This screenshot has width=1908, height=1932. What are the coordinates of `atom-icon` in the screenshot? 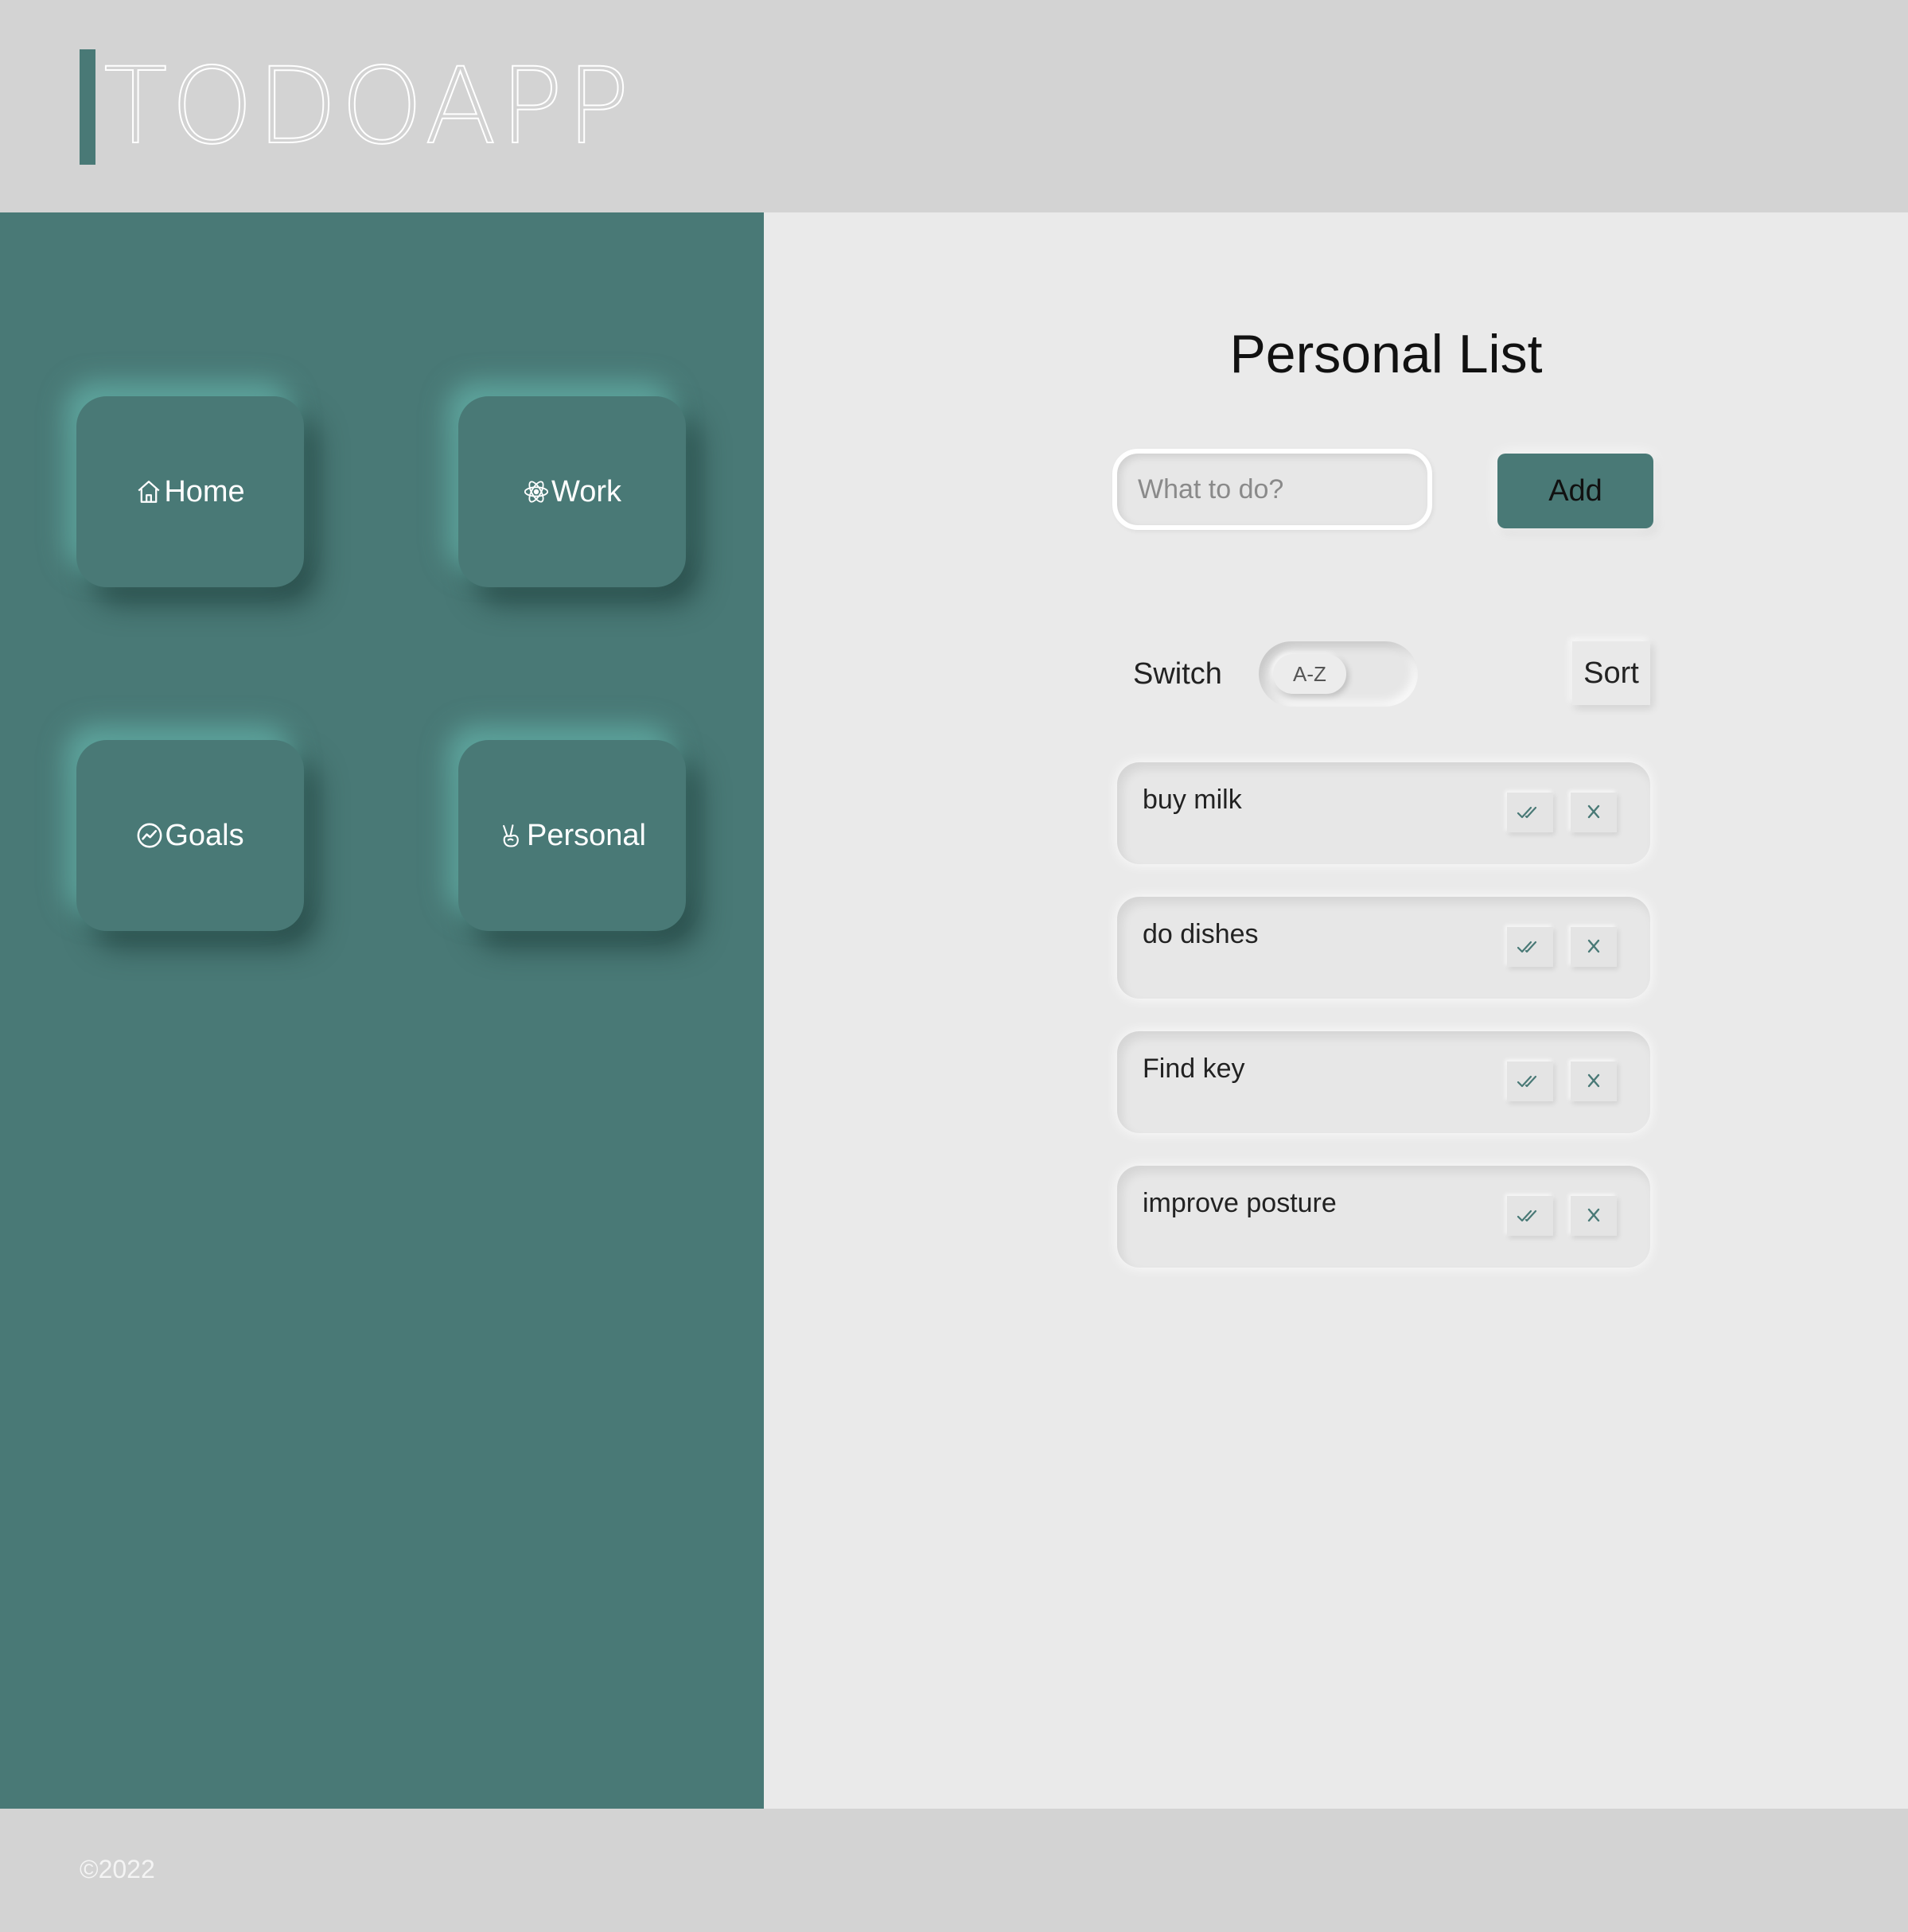 It's located at (536, 491).